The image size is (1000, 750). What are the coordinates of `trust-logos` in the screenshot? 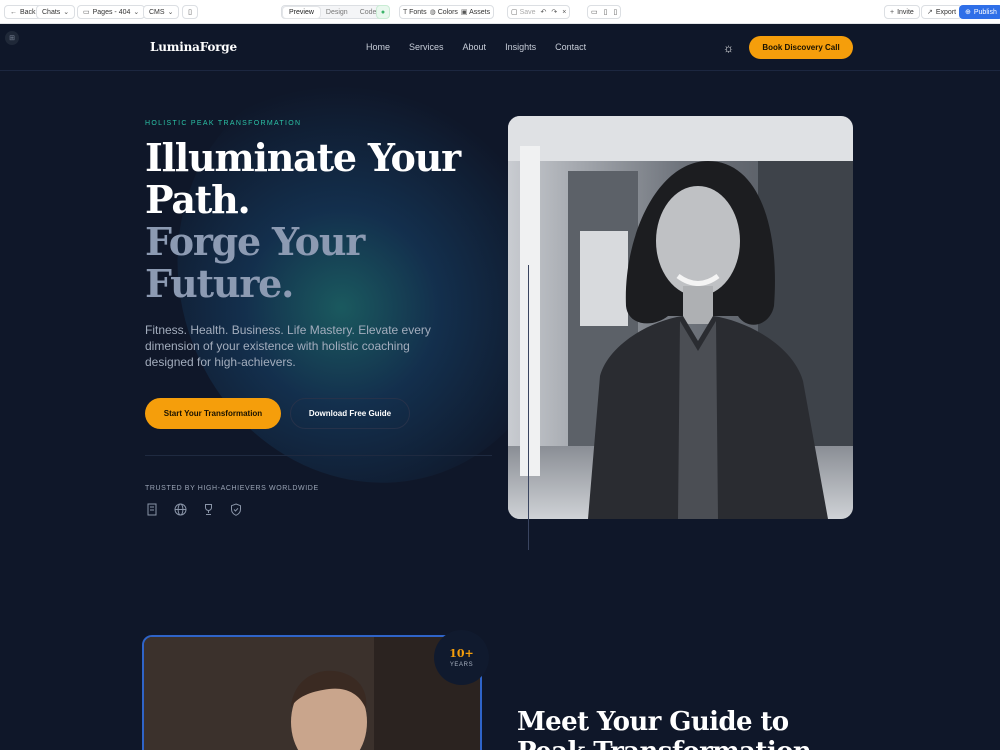 It's located at (194, 509).